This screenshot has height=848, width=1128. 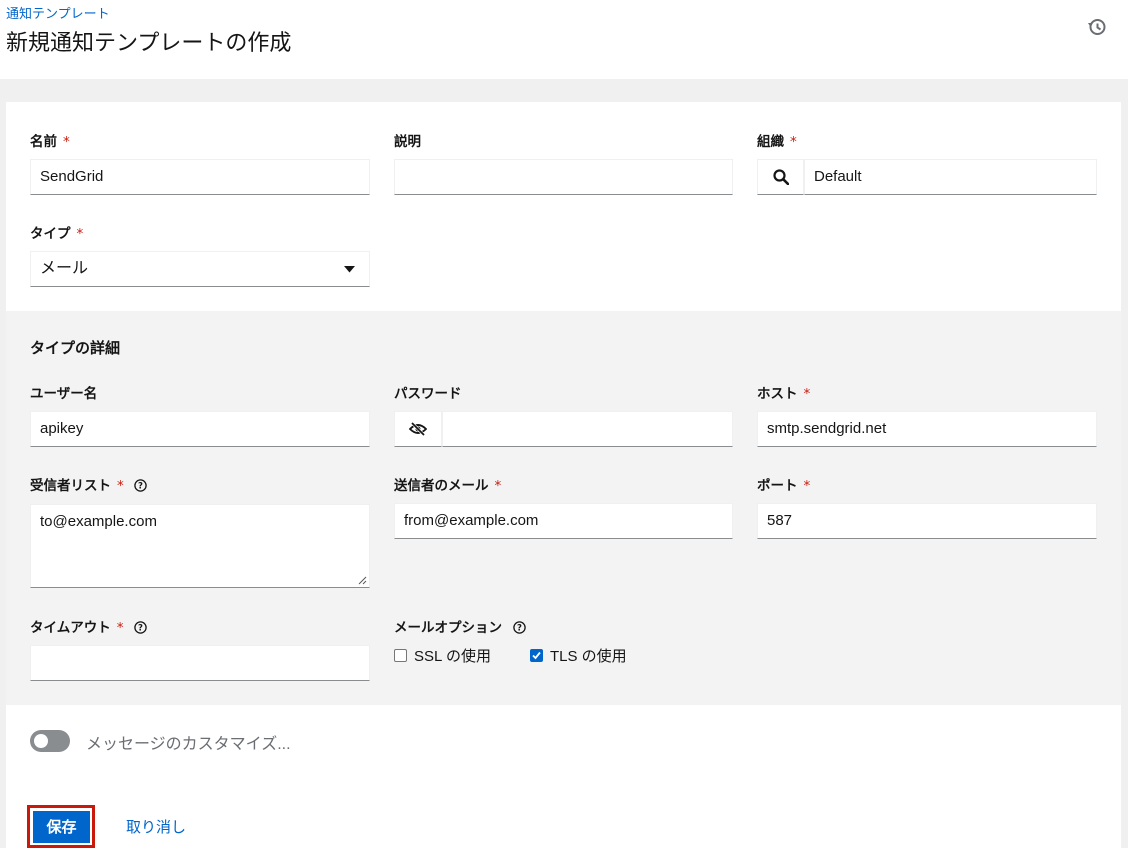 What do you see at coordinates (1097, 27) in the screenshot?
I see `history-icon` at bounding box center [1097, 27].